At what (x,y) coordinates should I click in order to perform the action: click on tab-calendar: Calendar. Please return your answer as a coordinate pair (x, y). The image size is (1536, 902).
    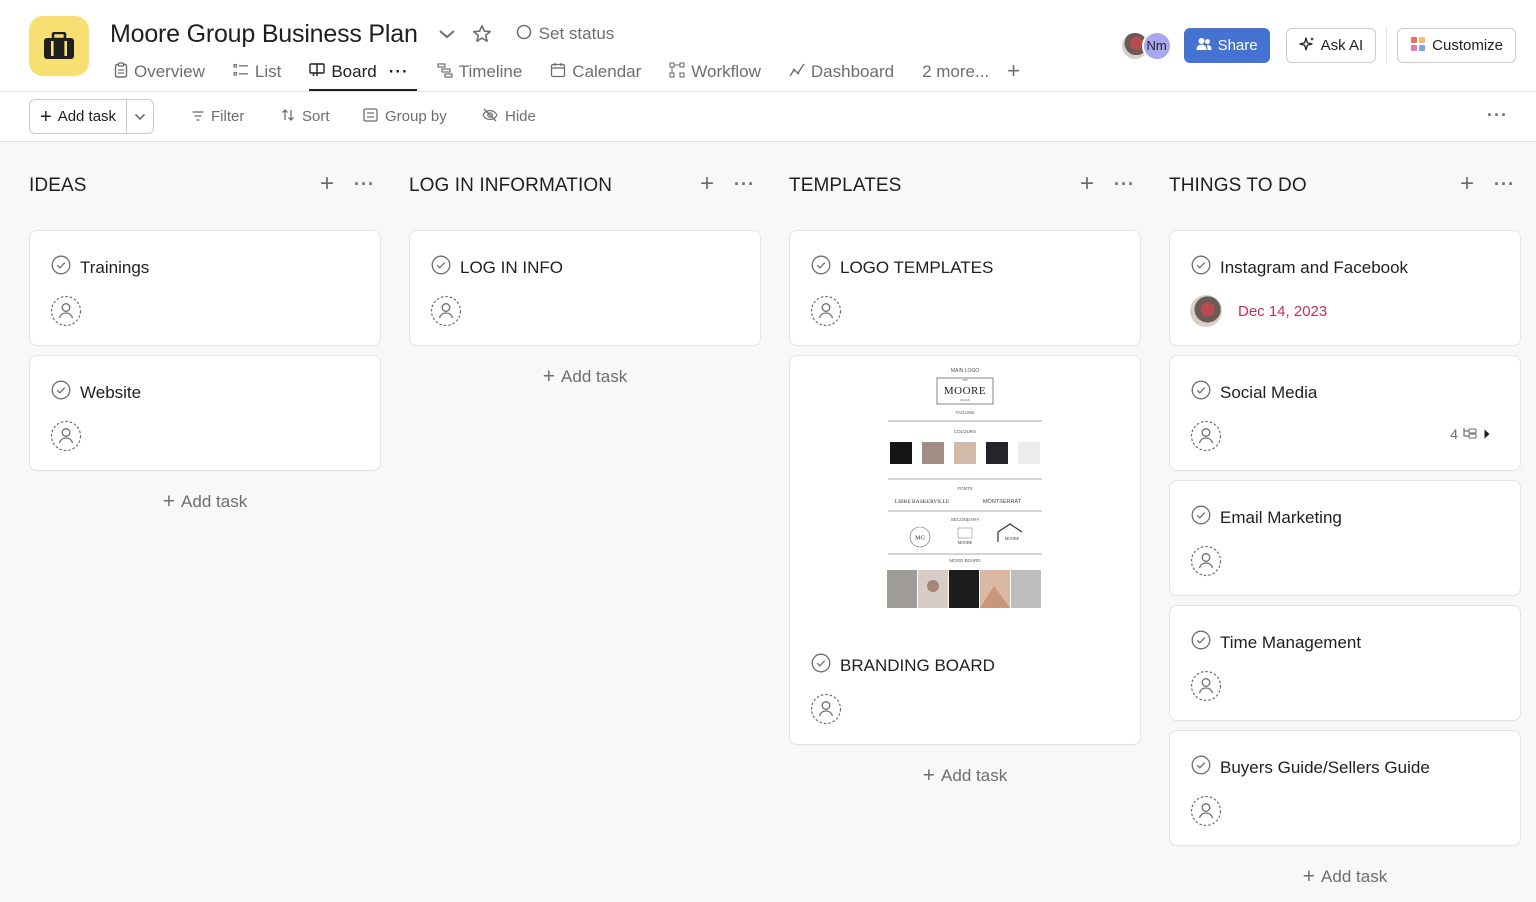
    Looking at the image, I should click on (595, 72).